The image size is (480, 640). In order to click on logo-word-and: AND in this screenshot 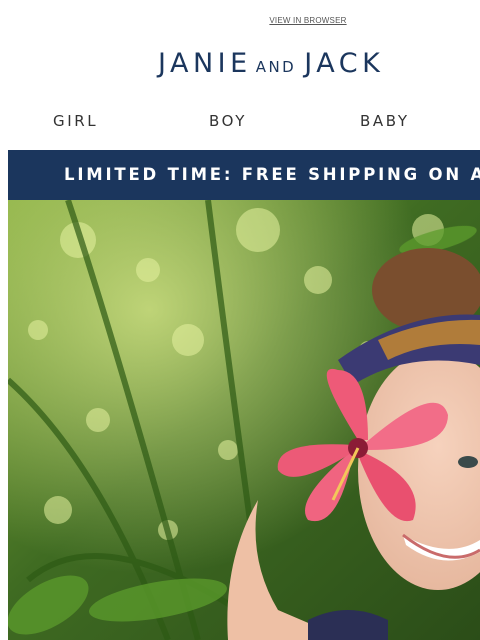, I will do `click(276, 67)`.